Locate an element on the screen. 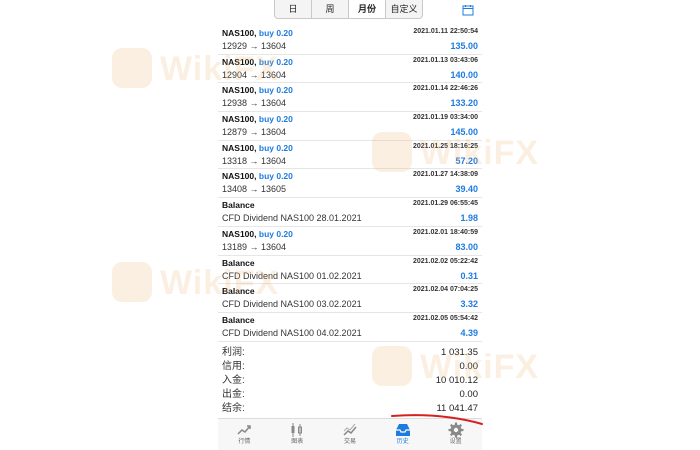 The width and height of the screenshot is (700, 450). profit-amount: 83.00 is located at coordinates (466, 246).